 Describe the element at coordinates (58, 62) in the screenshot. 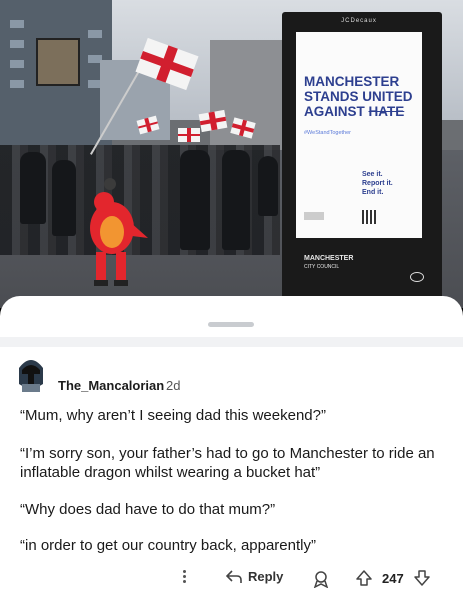

I see `street-billboard` at that location.